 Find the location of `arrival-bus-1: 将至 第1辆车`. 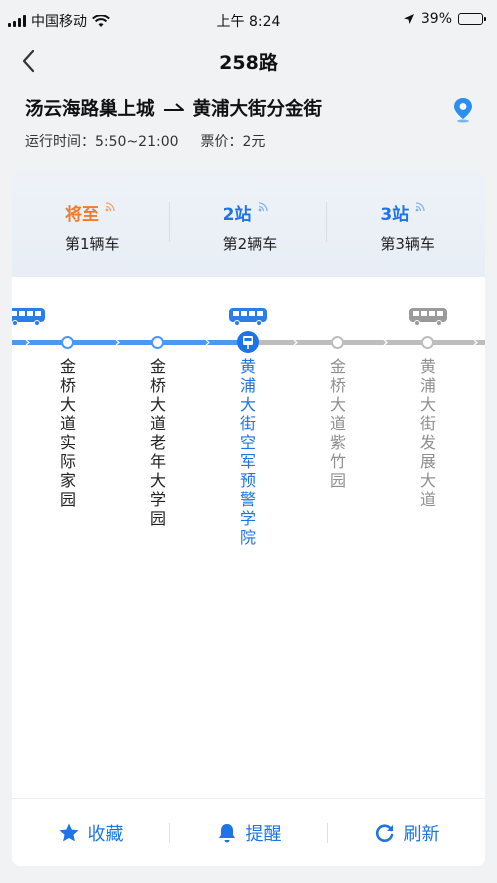

arrival-bus-1: 将至 第1辆车 is located at coordinates (91, 223).